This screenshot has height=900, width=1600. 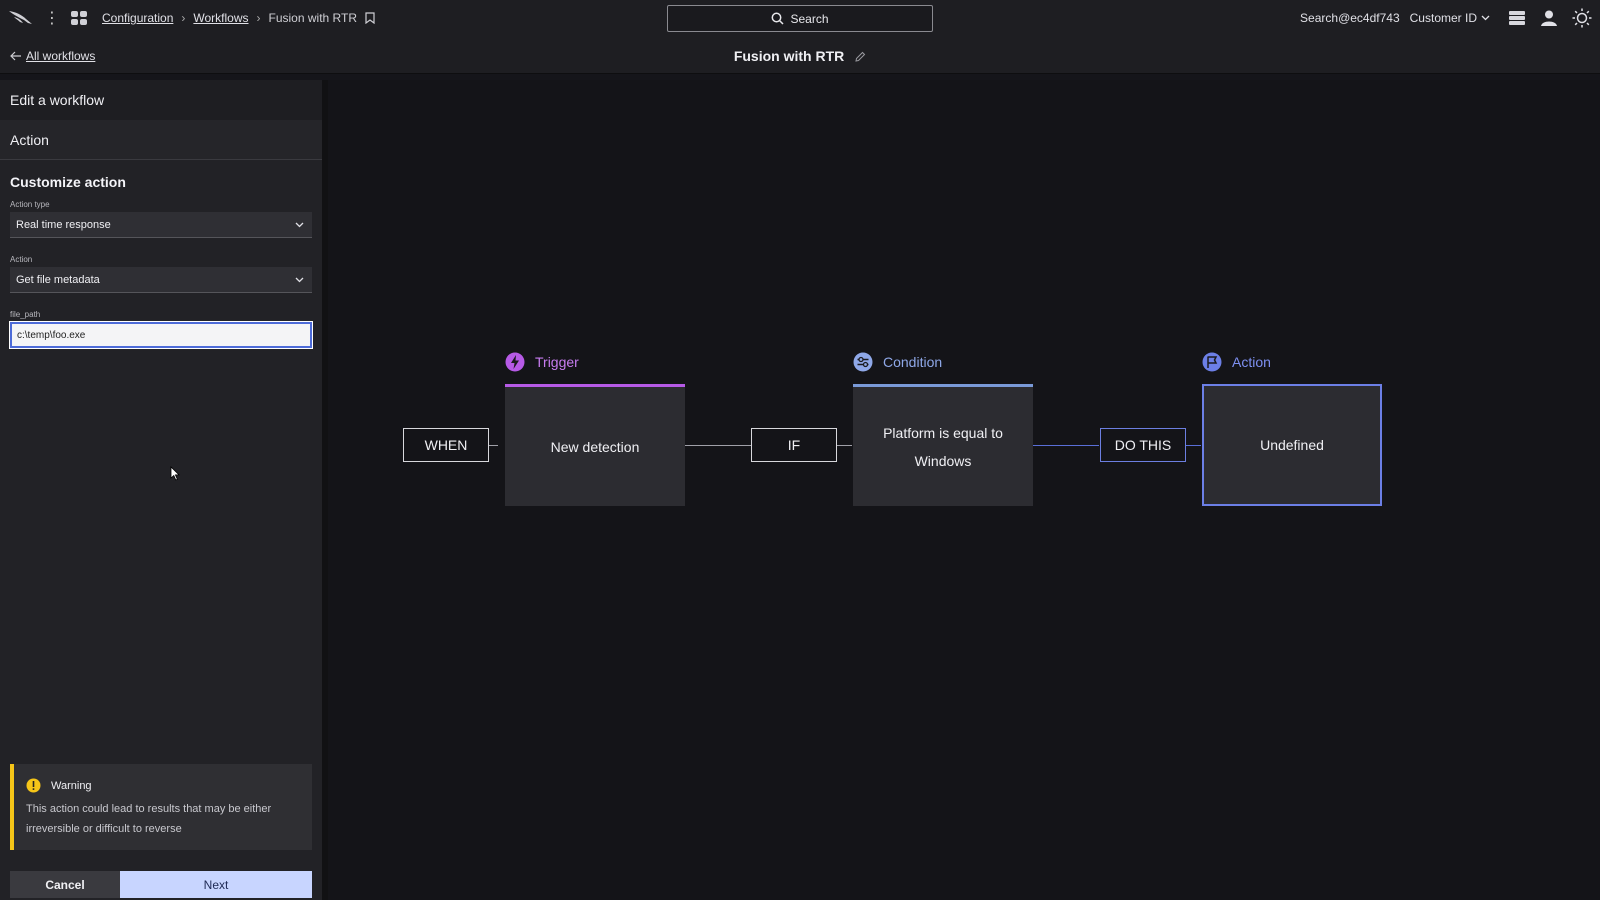 What do you see at coordinates (446, 445) in the screenshot?
I see `when-connector: WHEN` at bounding box center [446, 445].